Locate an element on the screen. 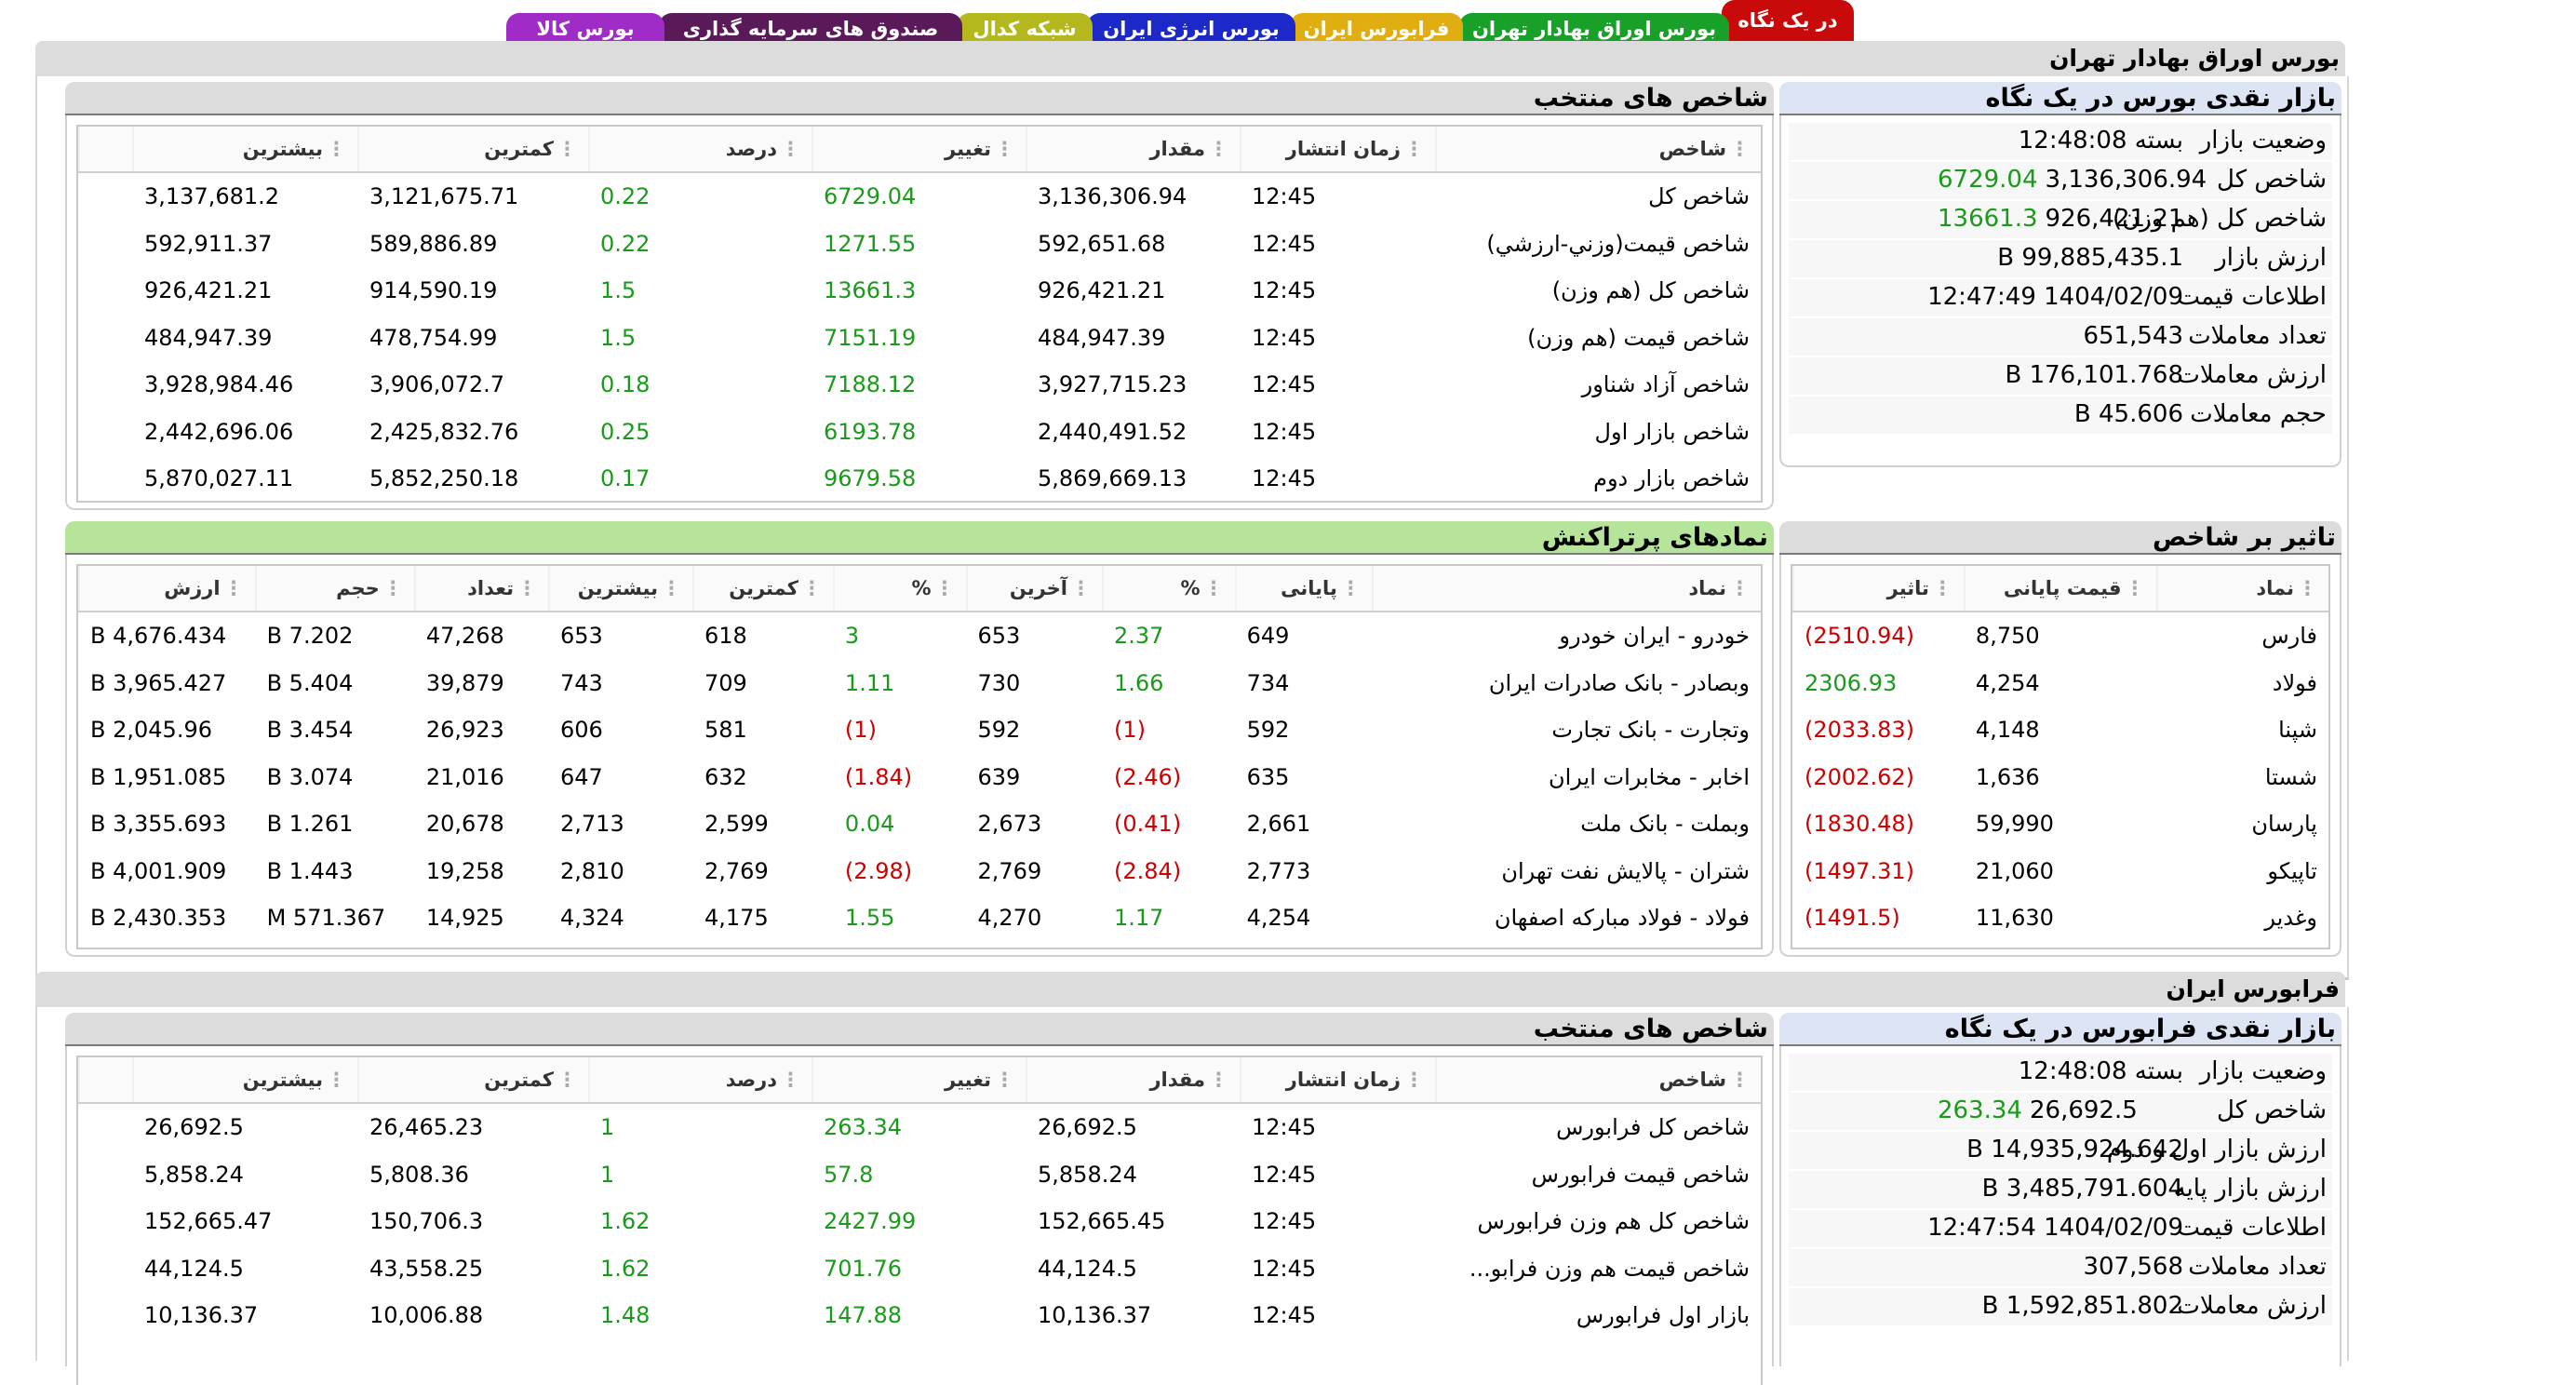 The image size is (2576, 1385). tehran-indices-cell: 478,754.99 is located at coordinates (433, 337).